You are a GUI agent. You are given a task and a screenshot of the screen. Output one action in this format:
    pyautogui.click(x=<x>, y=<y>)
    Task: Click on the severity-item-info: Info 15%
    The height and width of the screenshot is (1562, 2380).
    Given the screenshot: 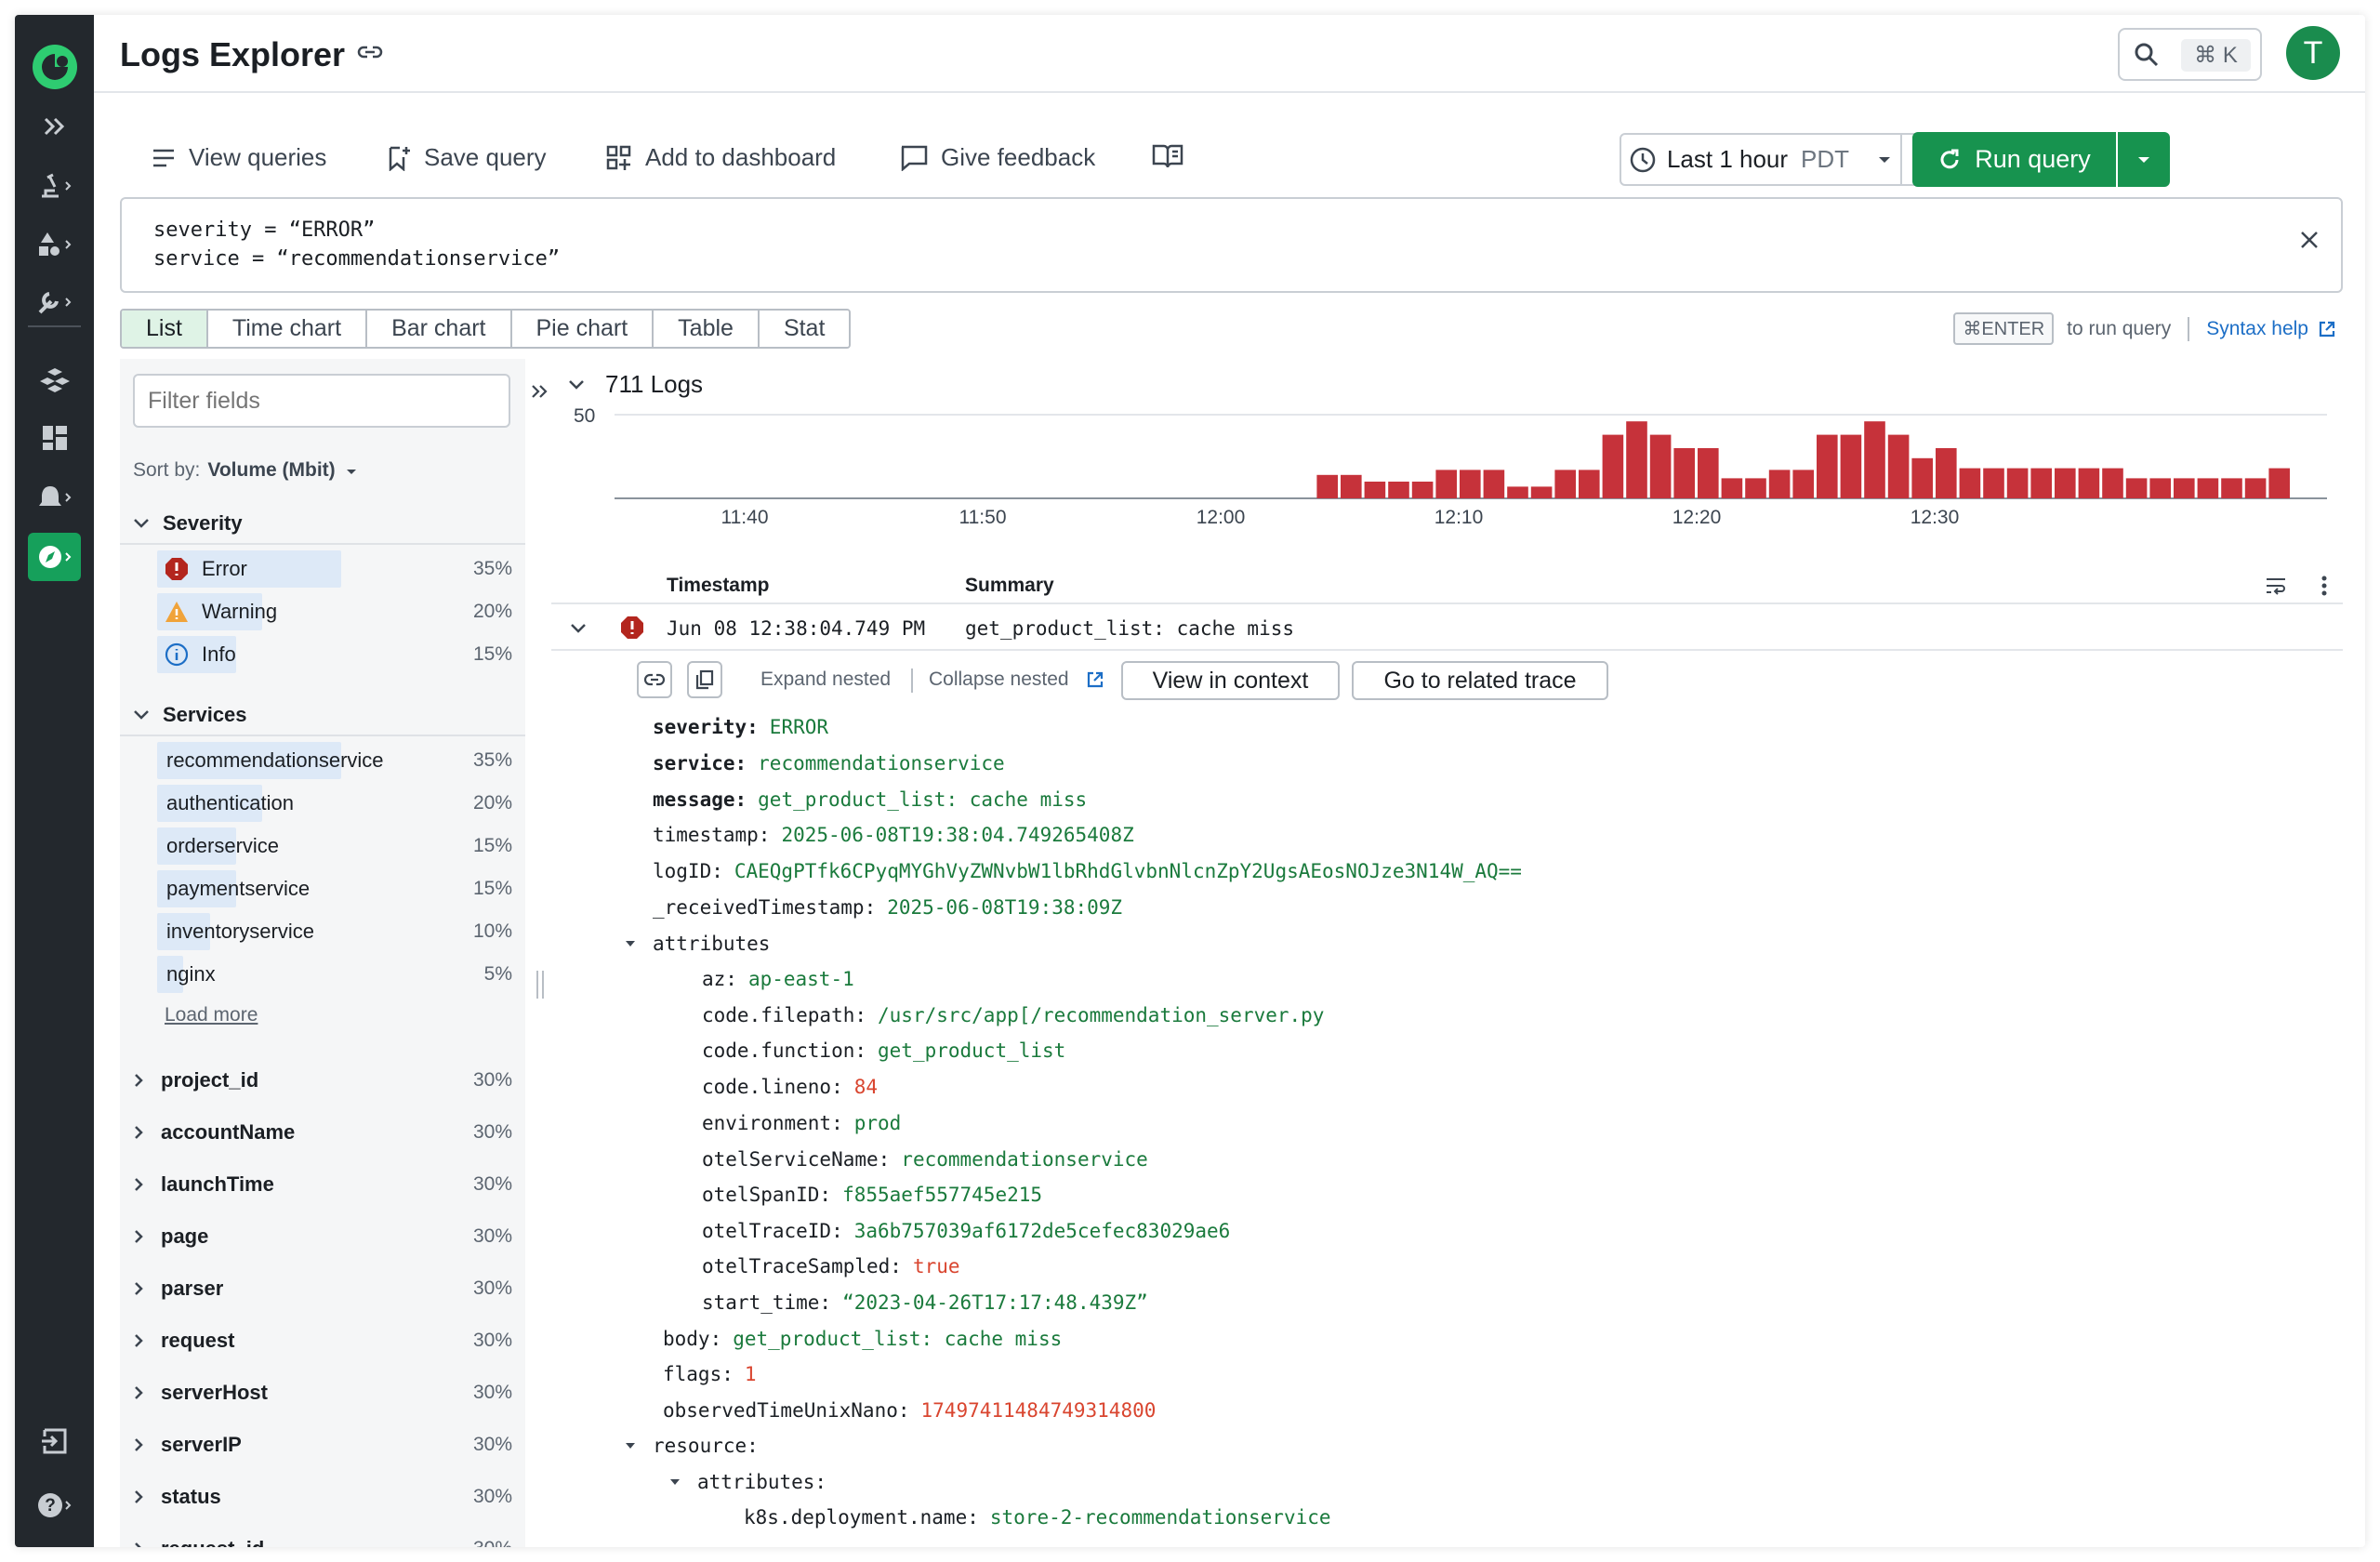 What is the action you would take?
    pyautogui.click(x=322, y=655)
    